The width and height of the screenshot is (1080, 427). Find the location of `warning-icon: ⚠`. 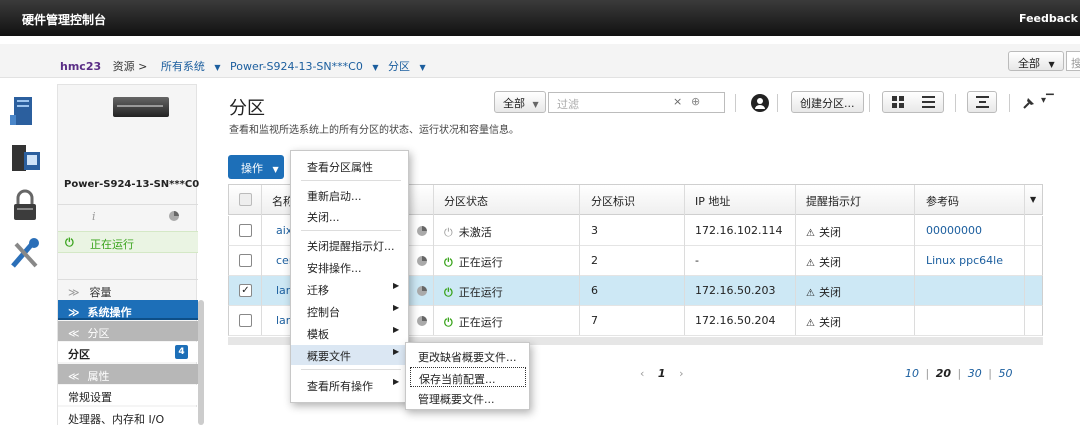

warning-icon: ⚠ is located at coordinates (810, 263).